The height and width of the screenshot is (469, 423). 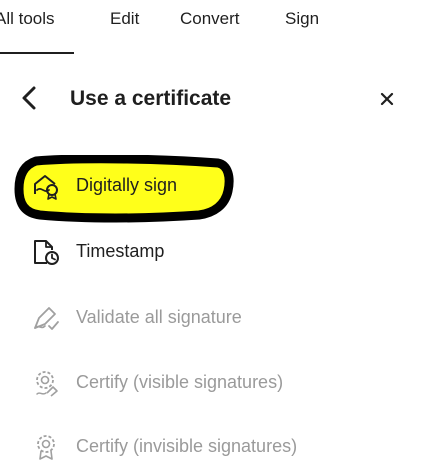 What do you see at coordinates (120, 251) in the screenshot?
I see `tool-label: Timestamp` at bounding box center [120, 251].